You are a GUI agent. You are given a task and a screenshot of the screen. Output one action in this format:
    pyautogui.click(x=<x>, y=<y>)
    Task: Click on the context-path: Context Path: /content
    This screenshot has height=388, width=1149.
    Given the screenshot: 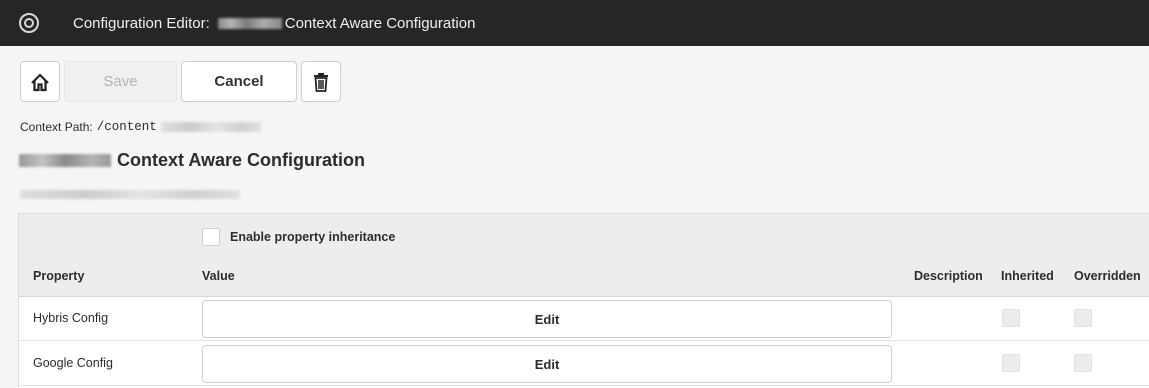 What is the action you would take?
    pyautogui.click(x=140, y=127)
    